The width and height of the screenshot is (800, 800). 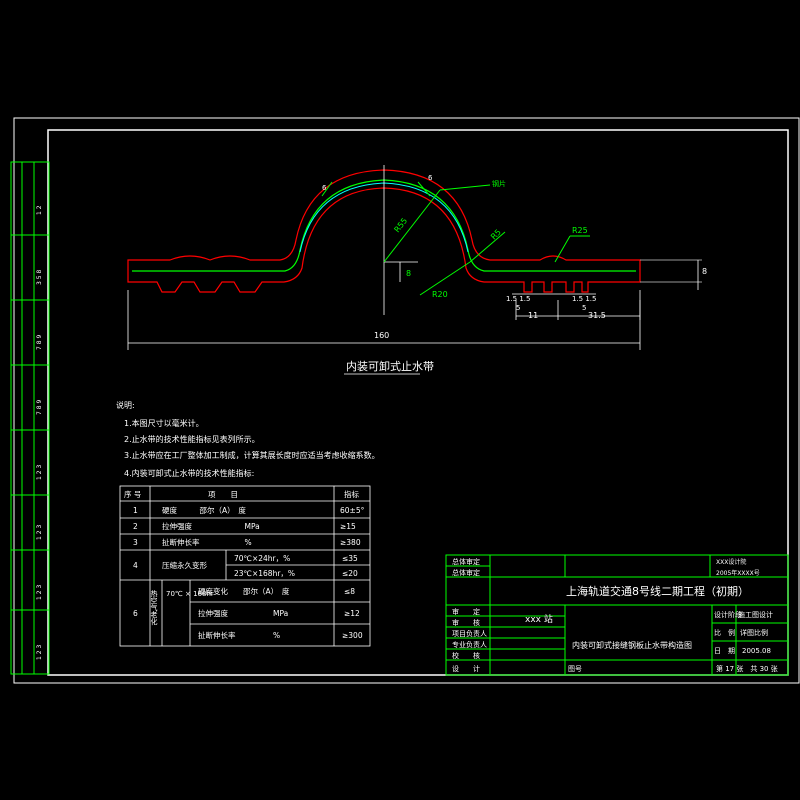 What do you see at coordinates (135, 526) in the screenshot?
I see `row2-no: 2` at bounding box center [135, 526].